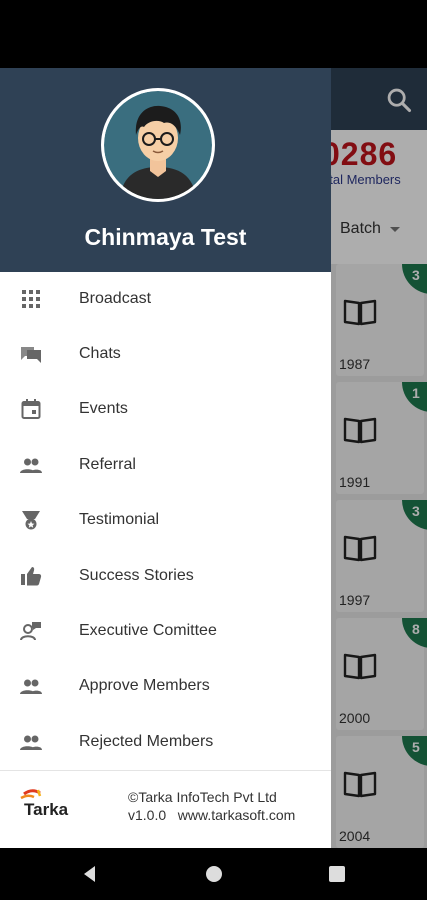  What do you see at coordinates (146, 741) in the screenshot?
I see `menu-item-label: Rejected Members` at bounding box center [146, 741].